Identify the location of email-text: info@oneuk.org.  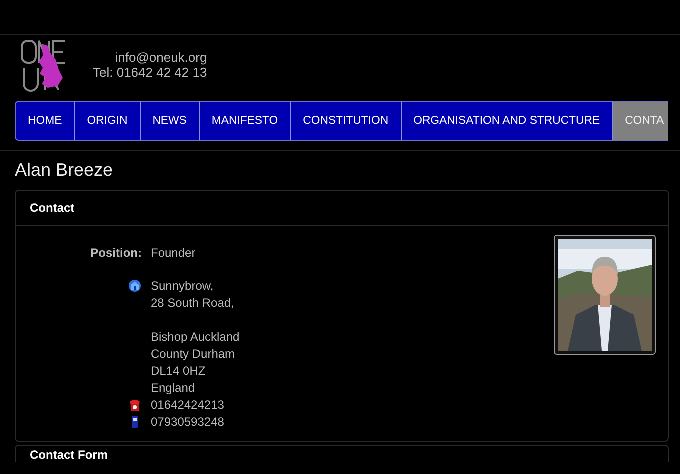
(161, 57).